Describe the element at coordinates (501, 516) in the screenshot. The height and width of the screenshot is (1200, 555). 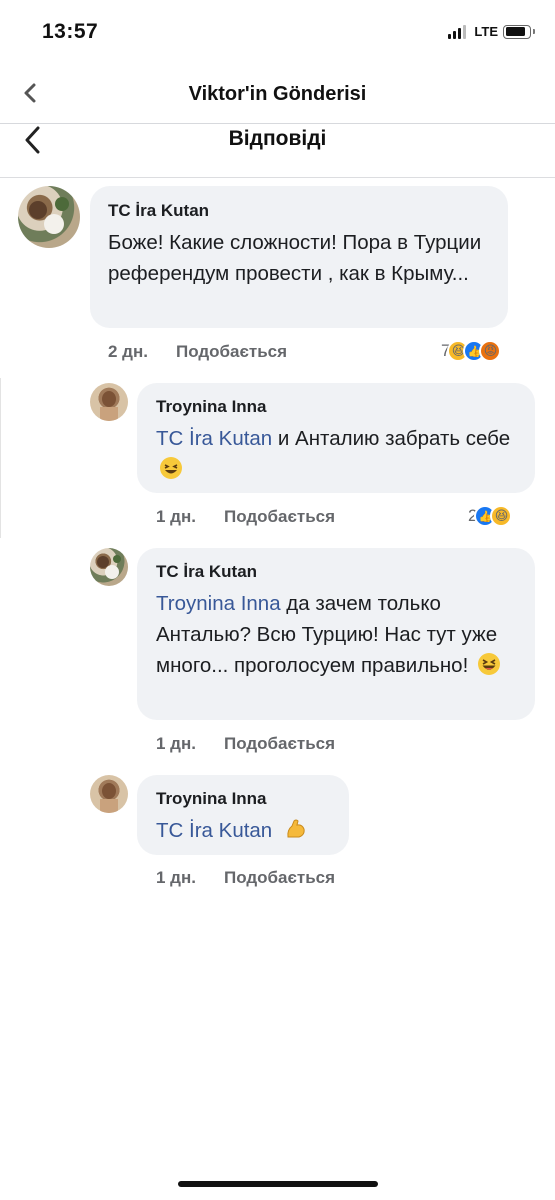
I see `haha-reaction-icon: 😆` at that location.